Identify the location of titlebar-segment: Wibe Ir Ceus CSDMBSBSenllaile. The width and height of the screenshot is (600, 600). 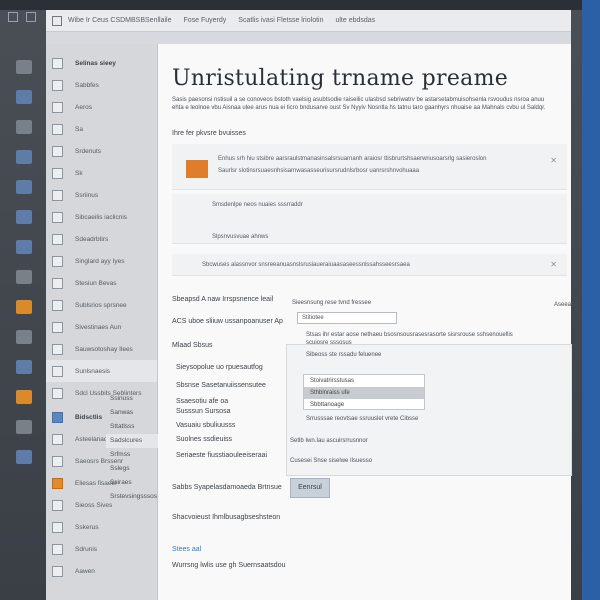
(119, 20).